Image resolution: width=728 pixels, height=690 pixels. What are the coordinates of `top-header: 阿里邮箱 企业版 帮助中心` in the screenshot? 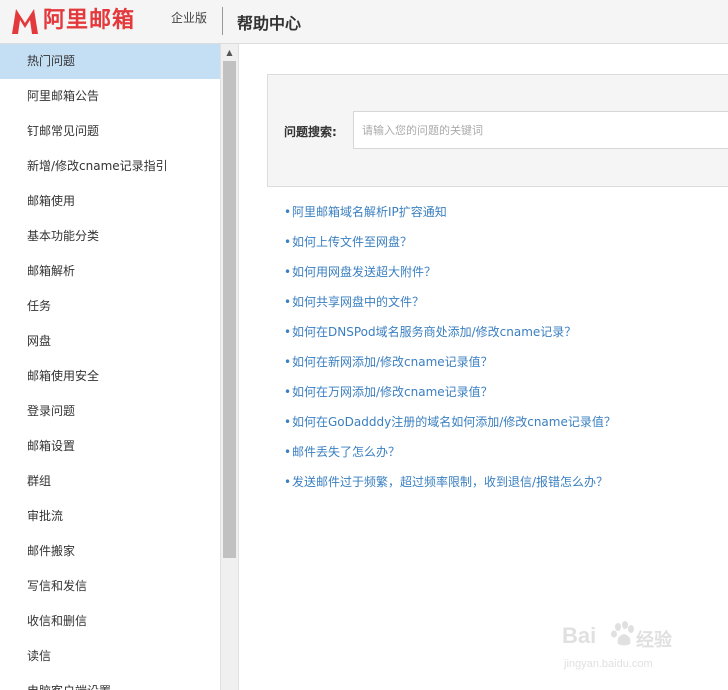 It's located at (364, 22).